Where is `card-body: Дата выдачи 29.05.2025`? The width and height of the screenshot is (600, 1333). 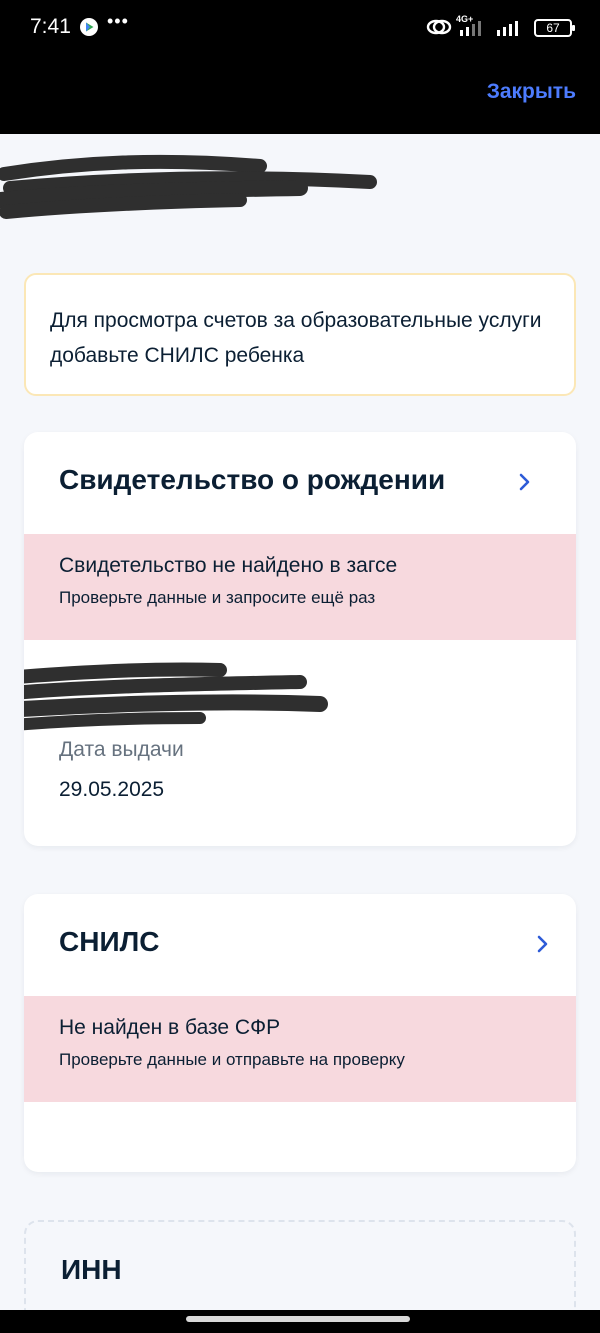 card-body: Дата выдачи 29.05.2025 is located at coordinates (300, 743).